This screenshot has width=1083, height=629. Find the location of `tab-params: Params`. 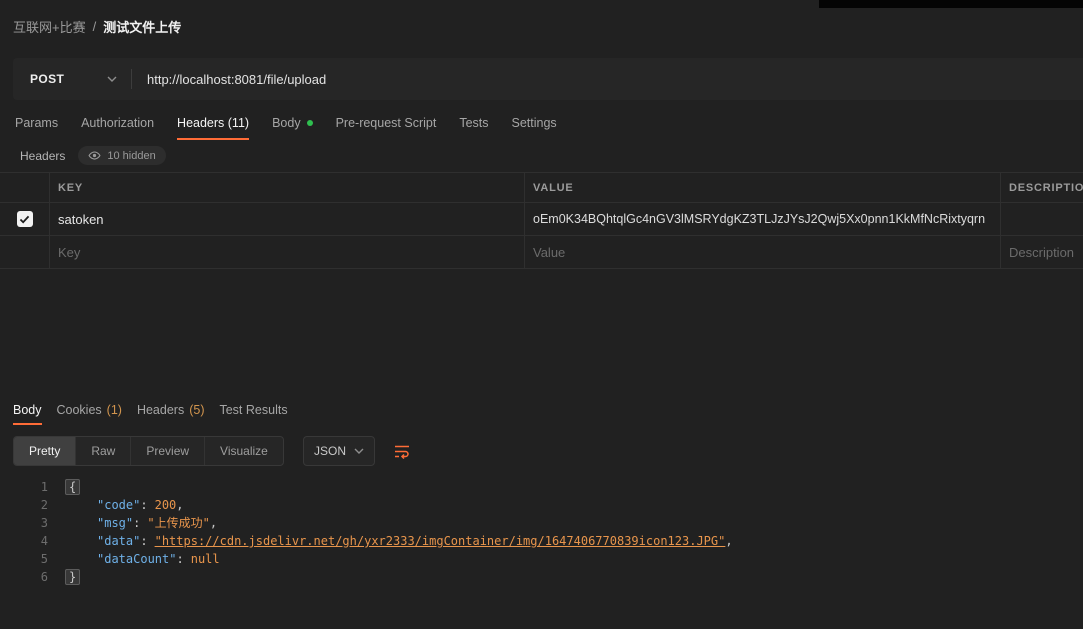

tab-params: Params is located at coordinates (36, 123).